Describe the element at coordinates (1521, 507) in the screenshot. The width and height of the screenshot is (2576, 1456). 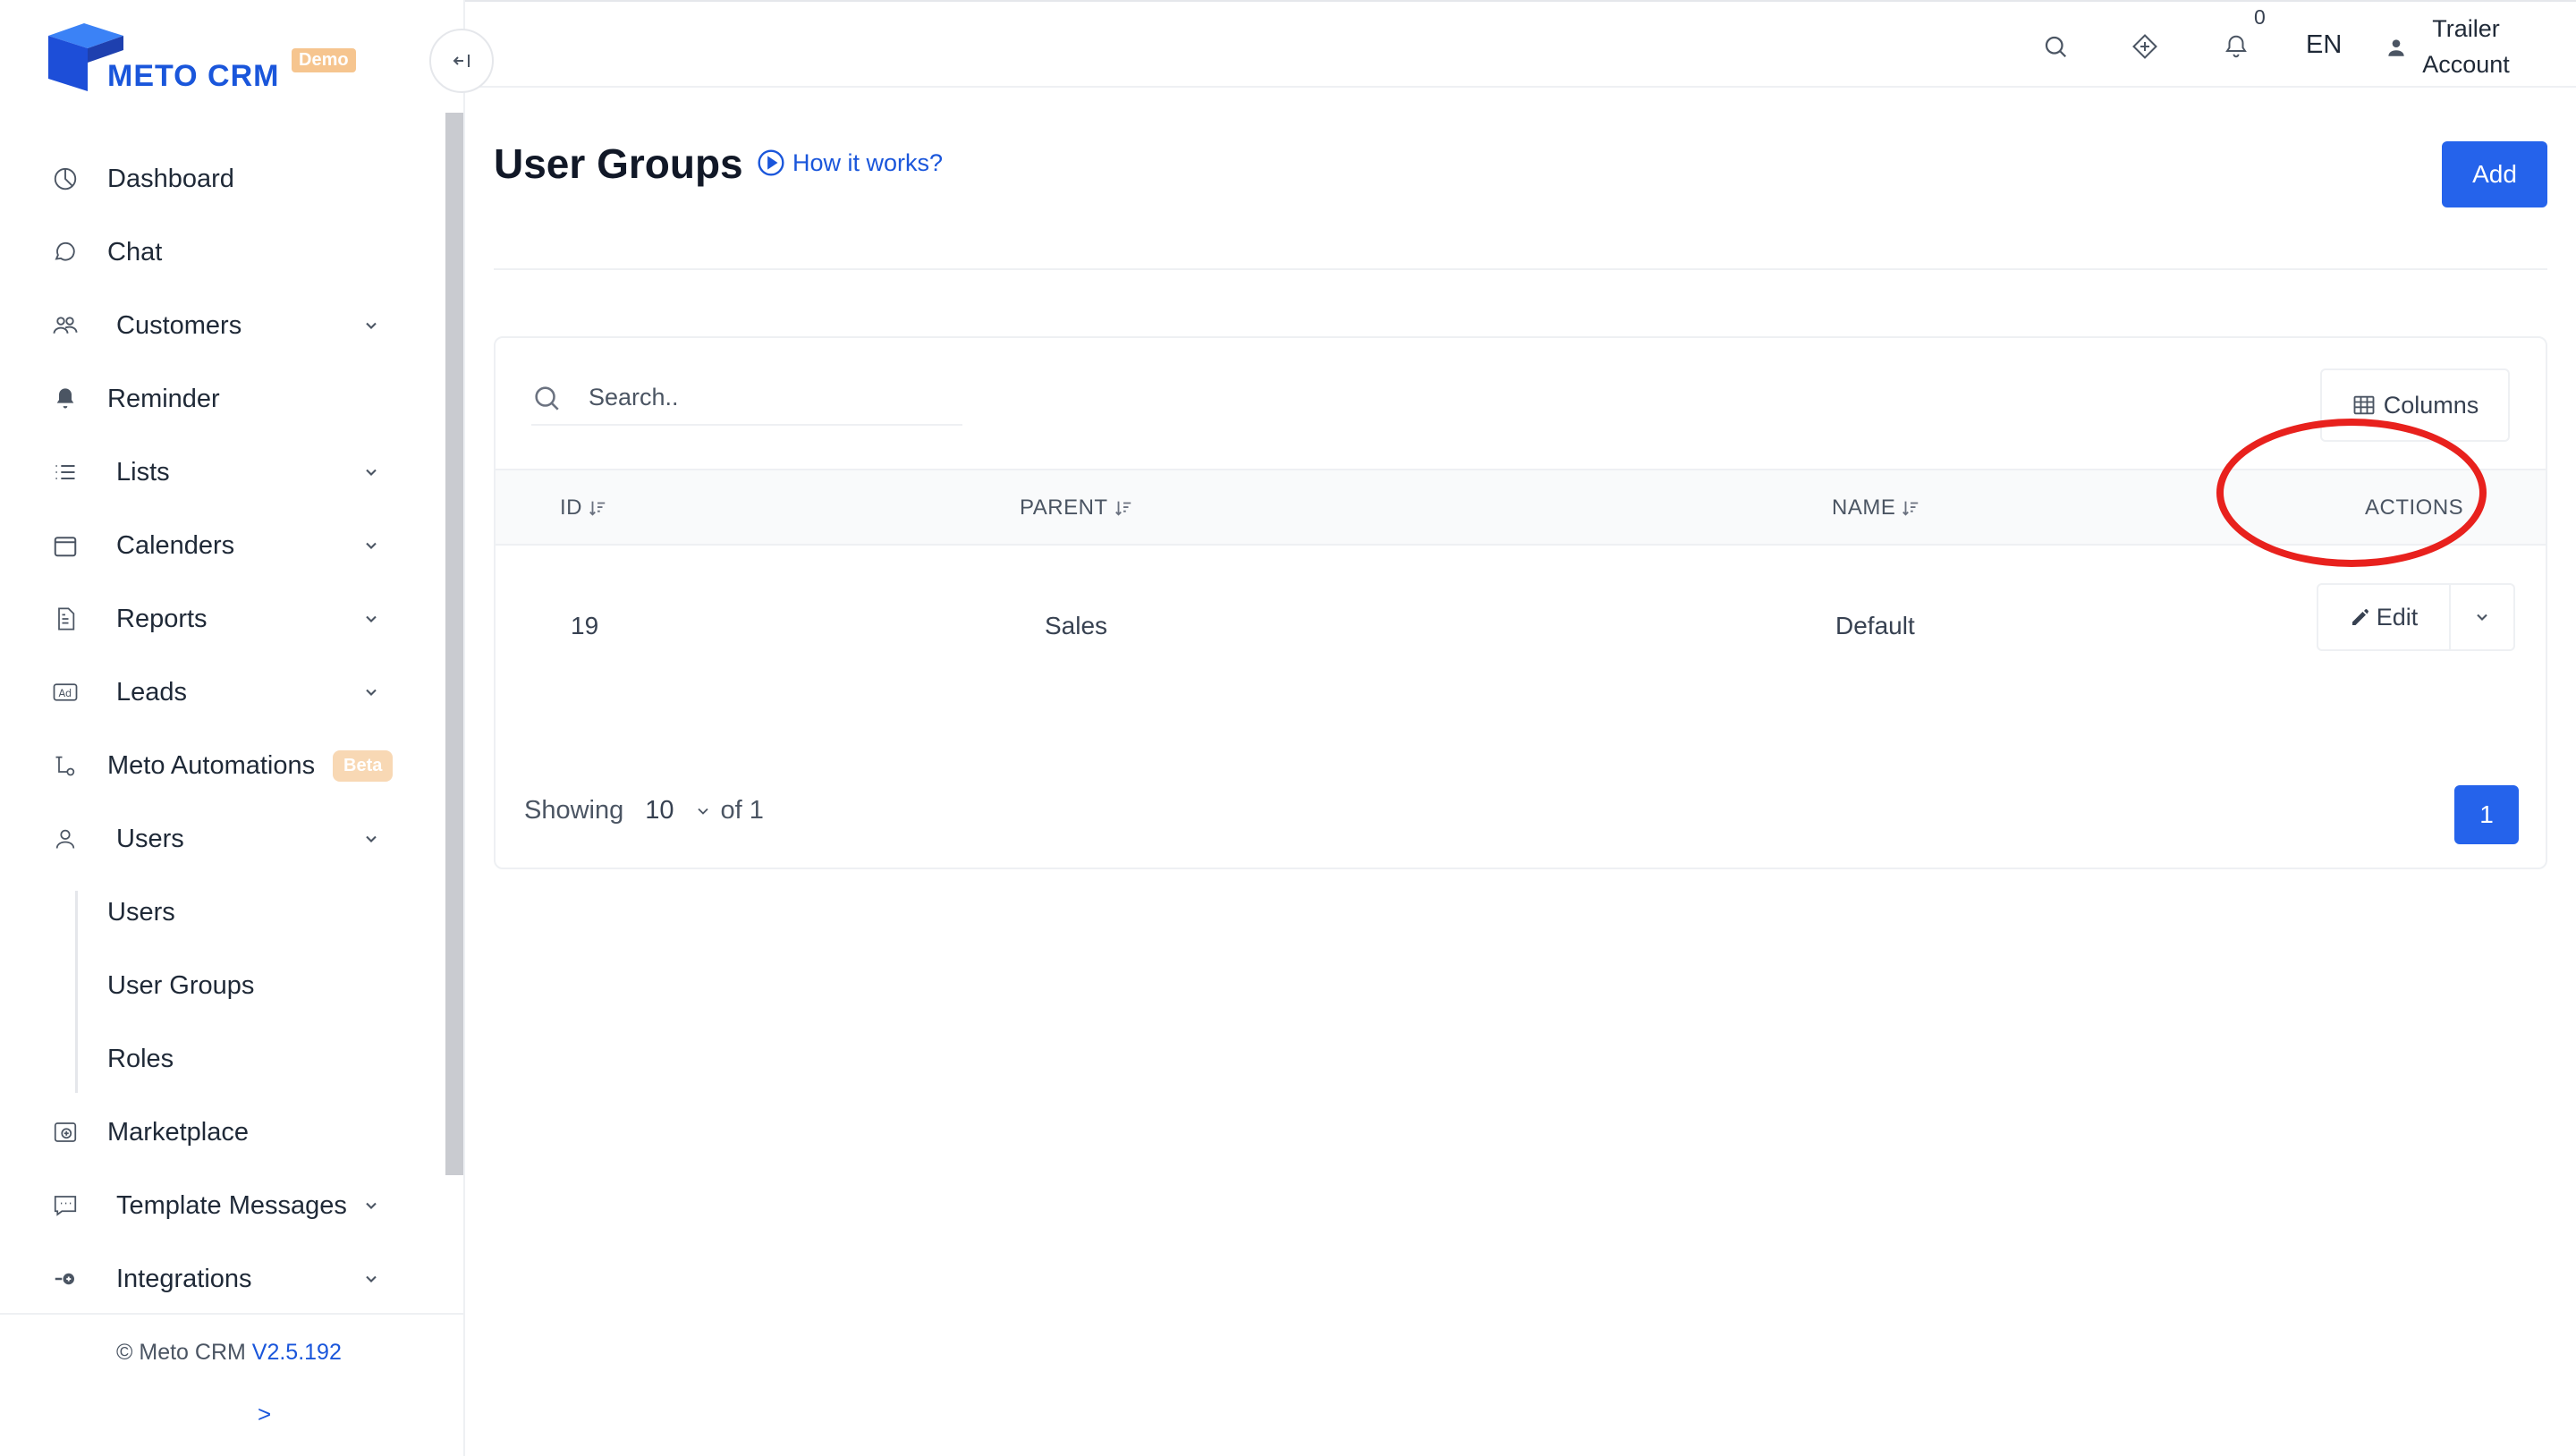
I see `table-header: ID PARENT NAME ACTIONS` at that location.